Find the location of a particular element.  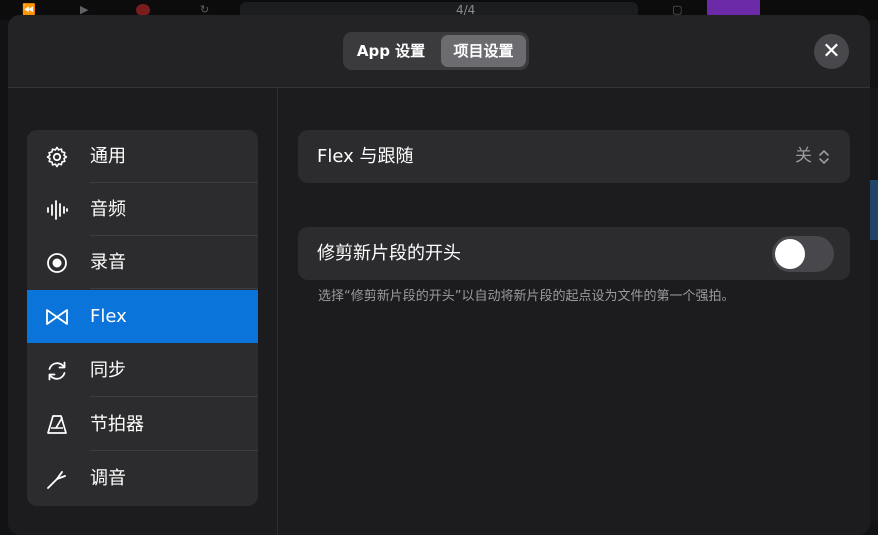

sidebar-item-label: 调音 is located at coordinates (108, 478).